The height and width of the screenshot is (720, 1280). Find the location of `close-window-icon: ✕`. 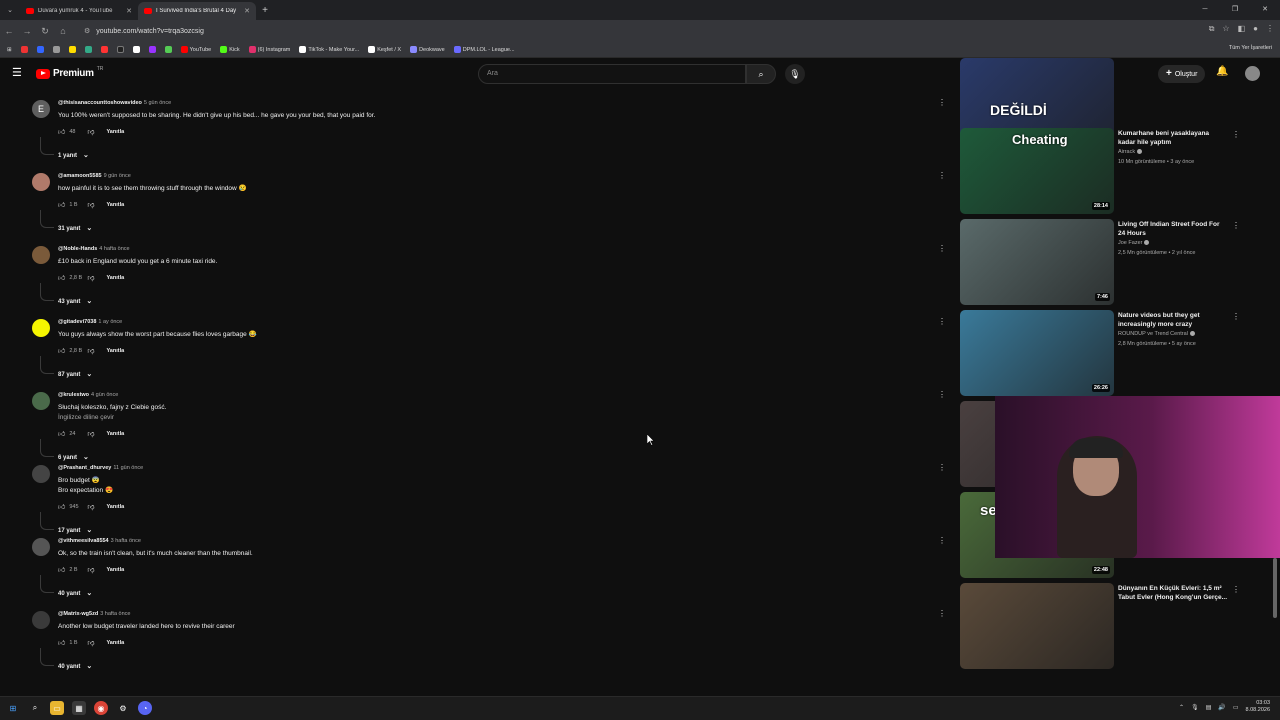

close-window-icon: ✕ is located at coordinates (1265, 10).